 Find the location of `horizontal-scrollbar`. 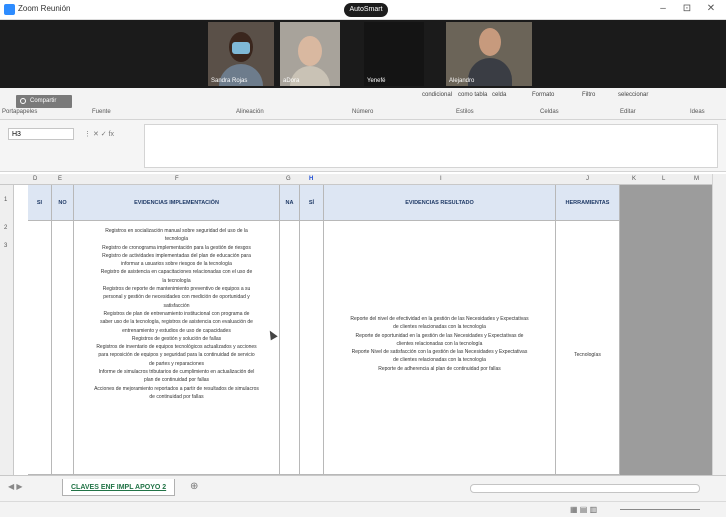

horizontal-scrollbar is located at coordinates (585, 488).